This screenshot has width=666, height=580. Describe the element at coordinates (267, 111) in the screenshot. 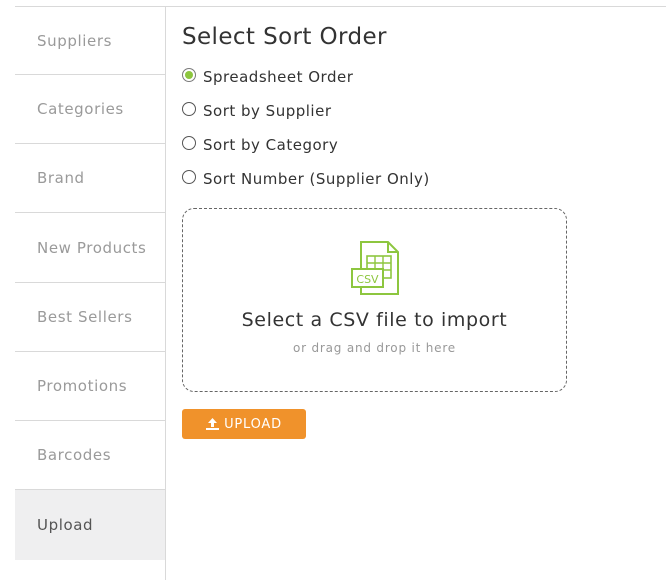

I see `radio-label: Sort by Supplier` at that location.